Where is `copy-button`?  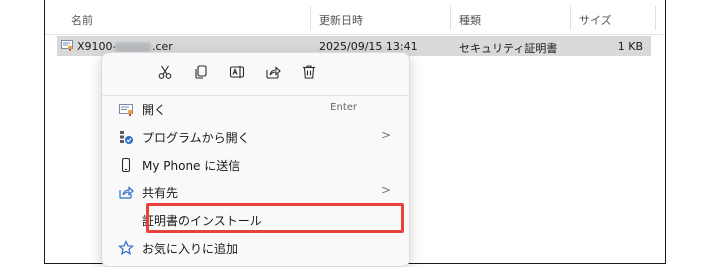 copy-button is located at coordinates (201, 74).